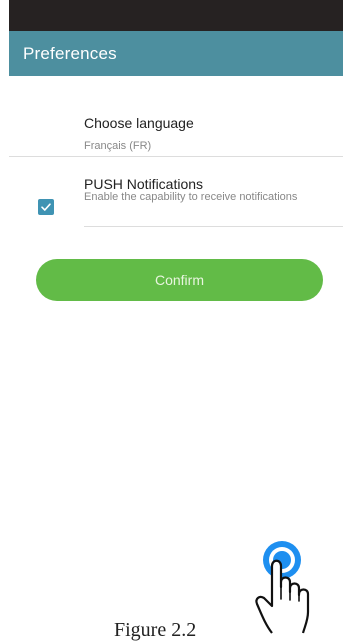 This screenshot has height=643, width=343. What do you see at coordinates (118, 146) in the screenshot?
I see `language-setting-value: Français (FR)` at bounding box center [118, 146].